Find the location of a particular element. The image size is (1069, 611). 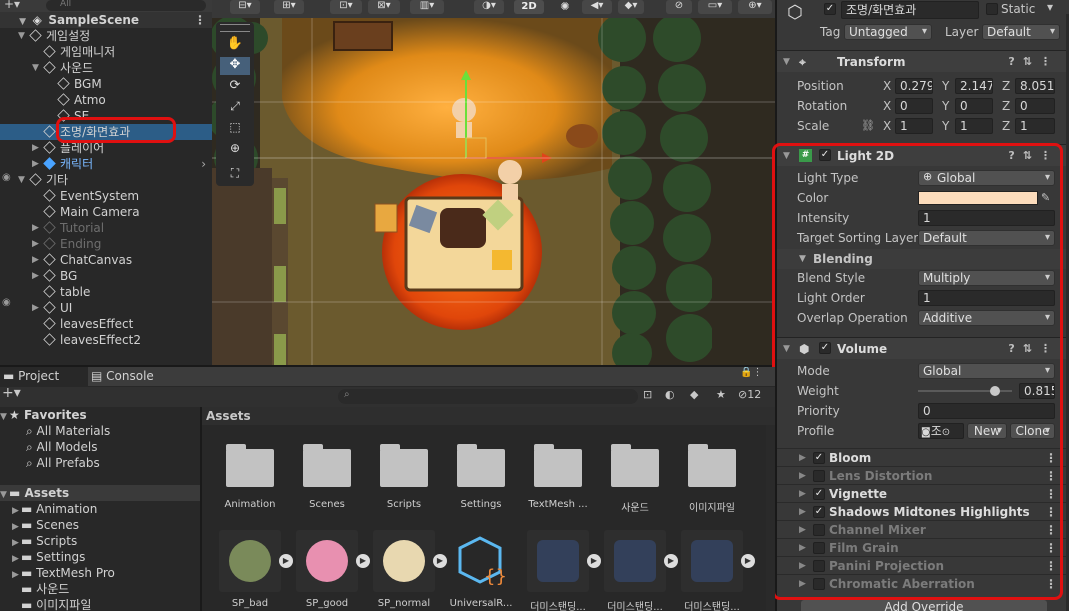

favorites-row: ▼ ★ Favorites is located at coordinates (100, 415).